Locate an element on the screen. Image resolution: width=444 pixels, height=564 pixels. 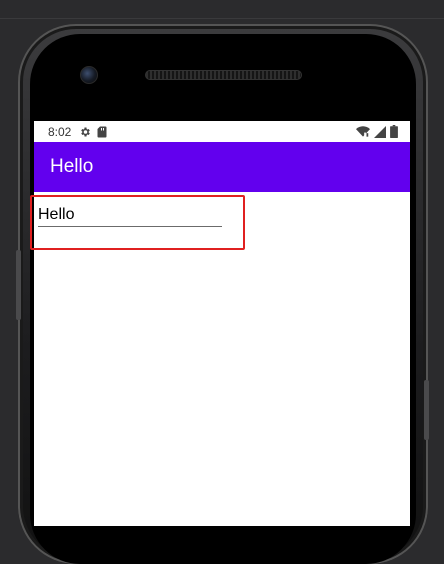
earpiece-speaker is located at coordinates (223, 75).